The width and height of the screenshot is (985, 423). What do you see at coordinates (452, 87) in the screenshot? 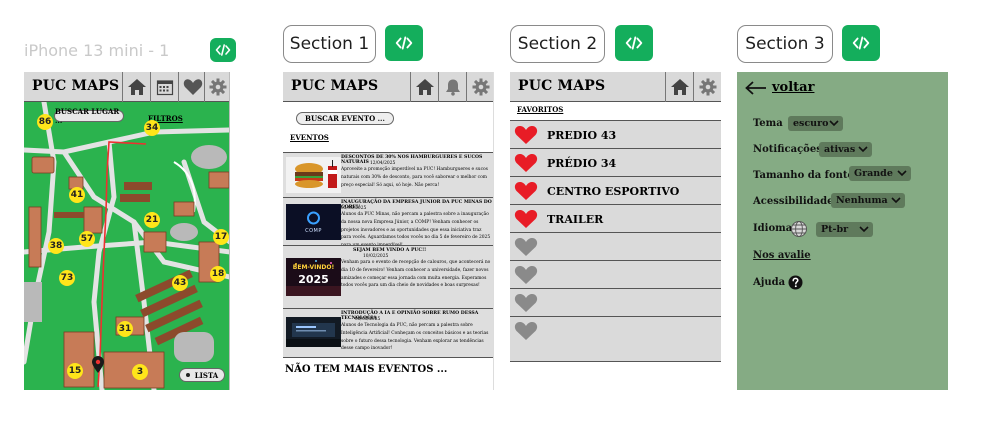
I see `bell-icon` at bounding box center [452, 87].